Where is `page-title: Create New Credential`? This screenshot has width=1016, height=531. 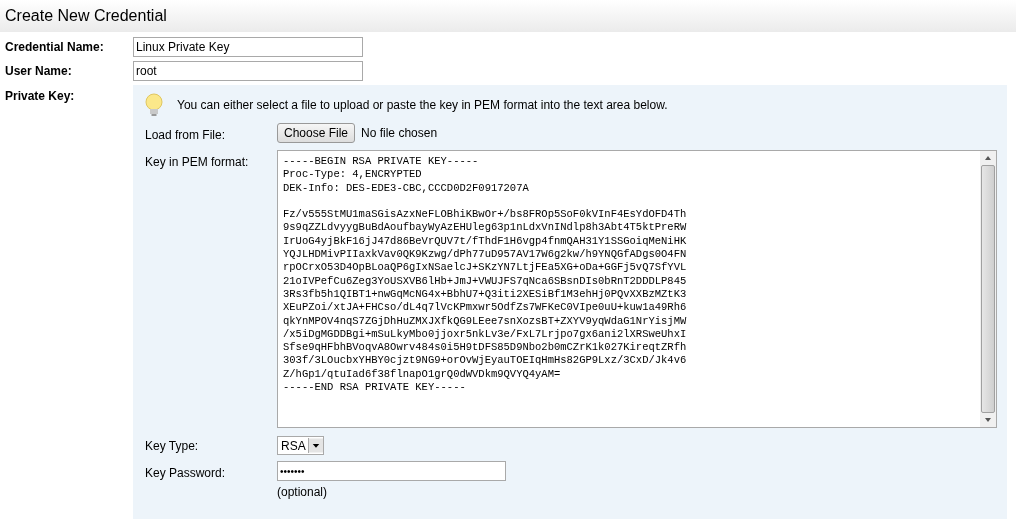 page-title: Create New Credential is located at coordinates (86, 16).